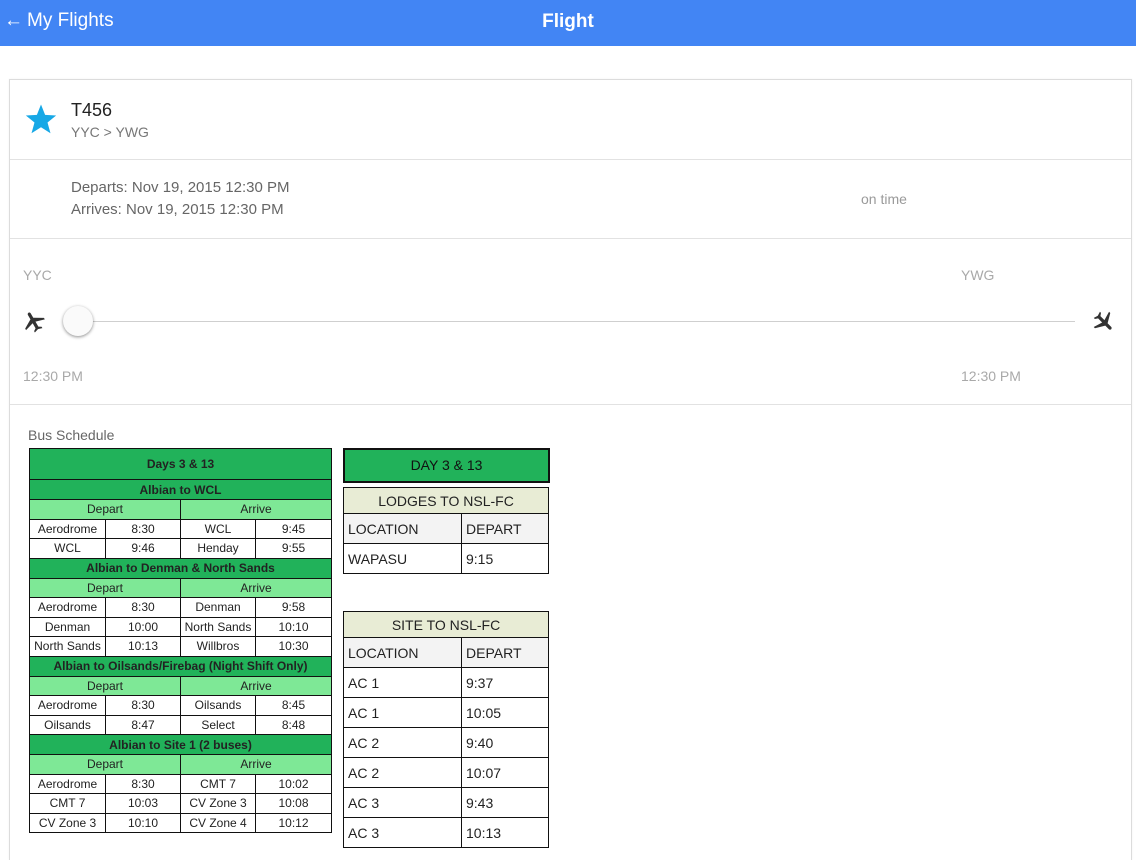 The height and width of the screenshot is (860, 1136). I want to click on table-cell: 10:05, so click(505, 712).